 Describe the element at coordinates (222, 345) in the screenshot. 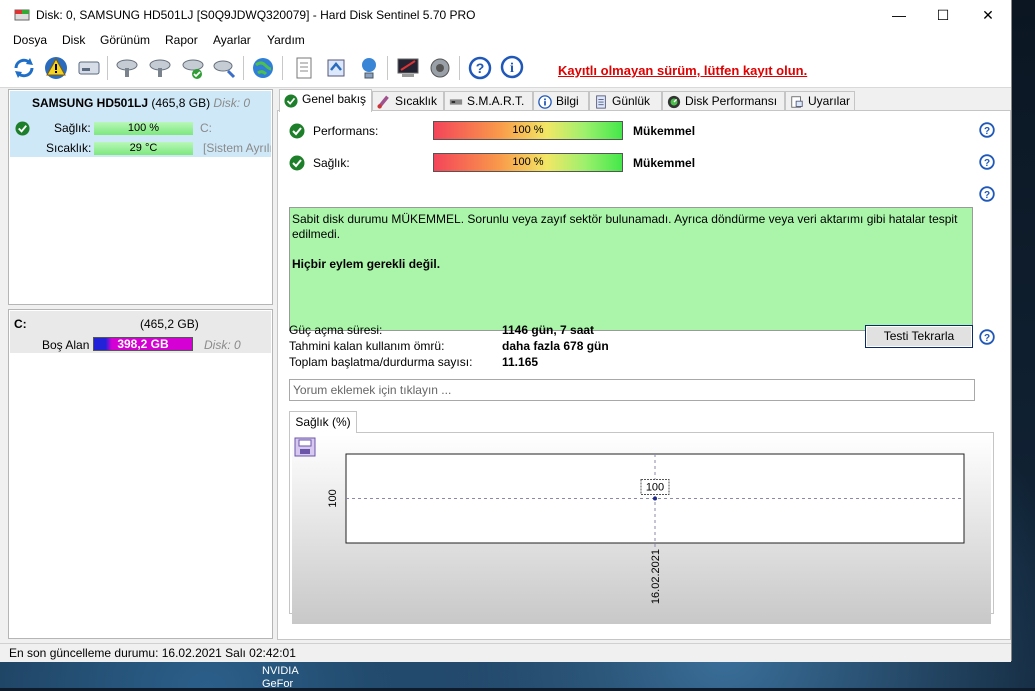

I see `partition-disk: Disk: 0` at that location.